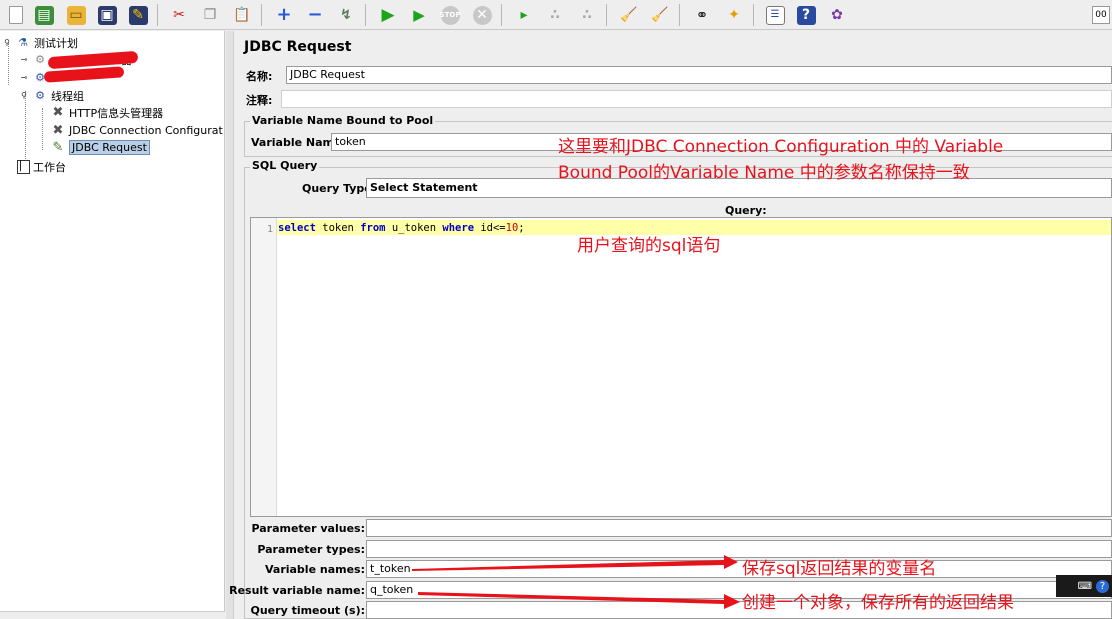 This screenshot has height=619, width=1112. I want to click on keyboard-icon: ⌨, so click(1085, 586).